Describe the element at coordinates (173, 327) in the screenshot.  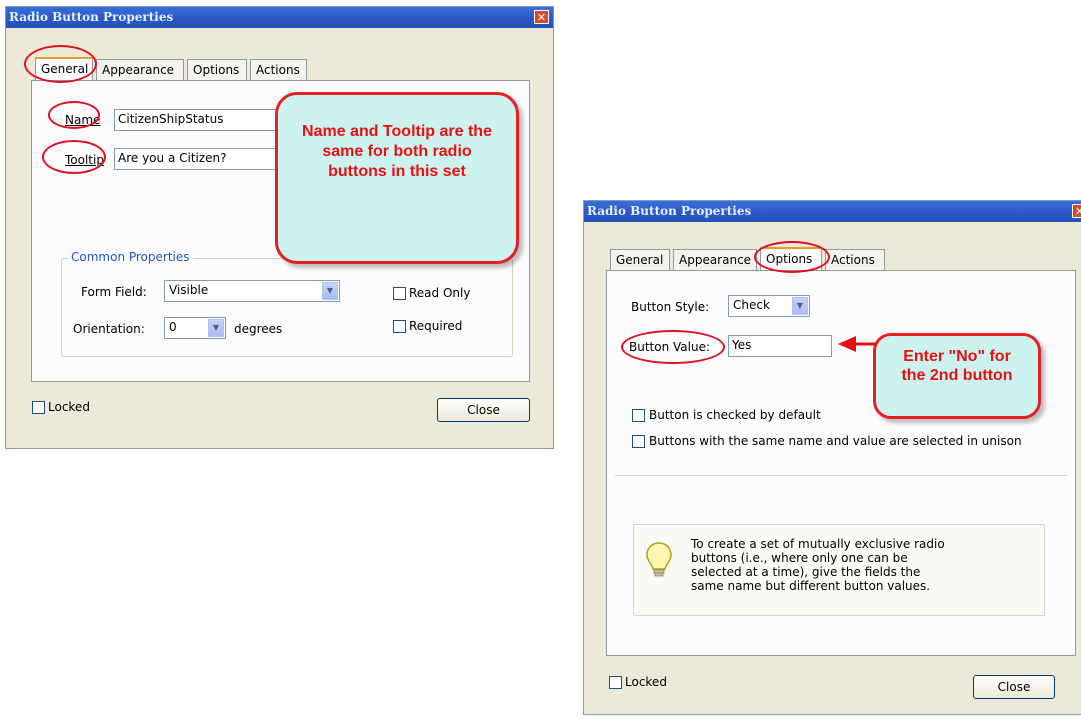
I see `orientation-value: 0` at that location.